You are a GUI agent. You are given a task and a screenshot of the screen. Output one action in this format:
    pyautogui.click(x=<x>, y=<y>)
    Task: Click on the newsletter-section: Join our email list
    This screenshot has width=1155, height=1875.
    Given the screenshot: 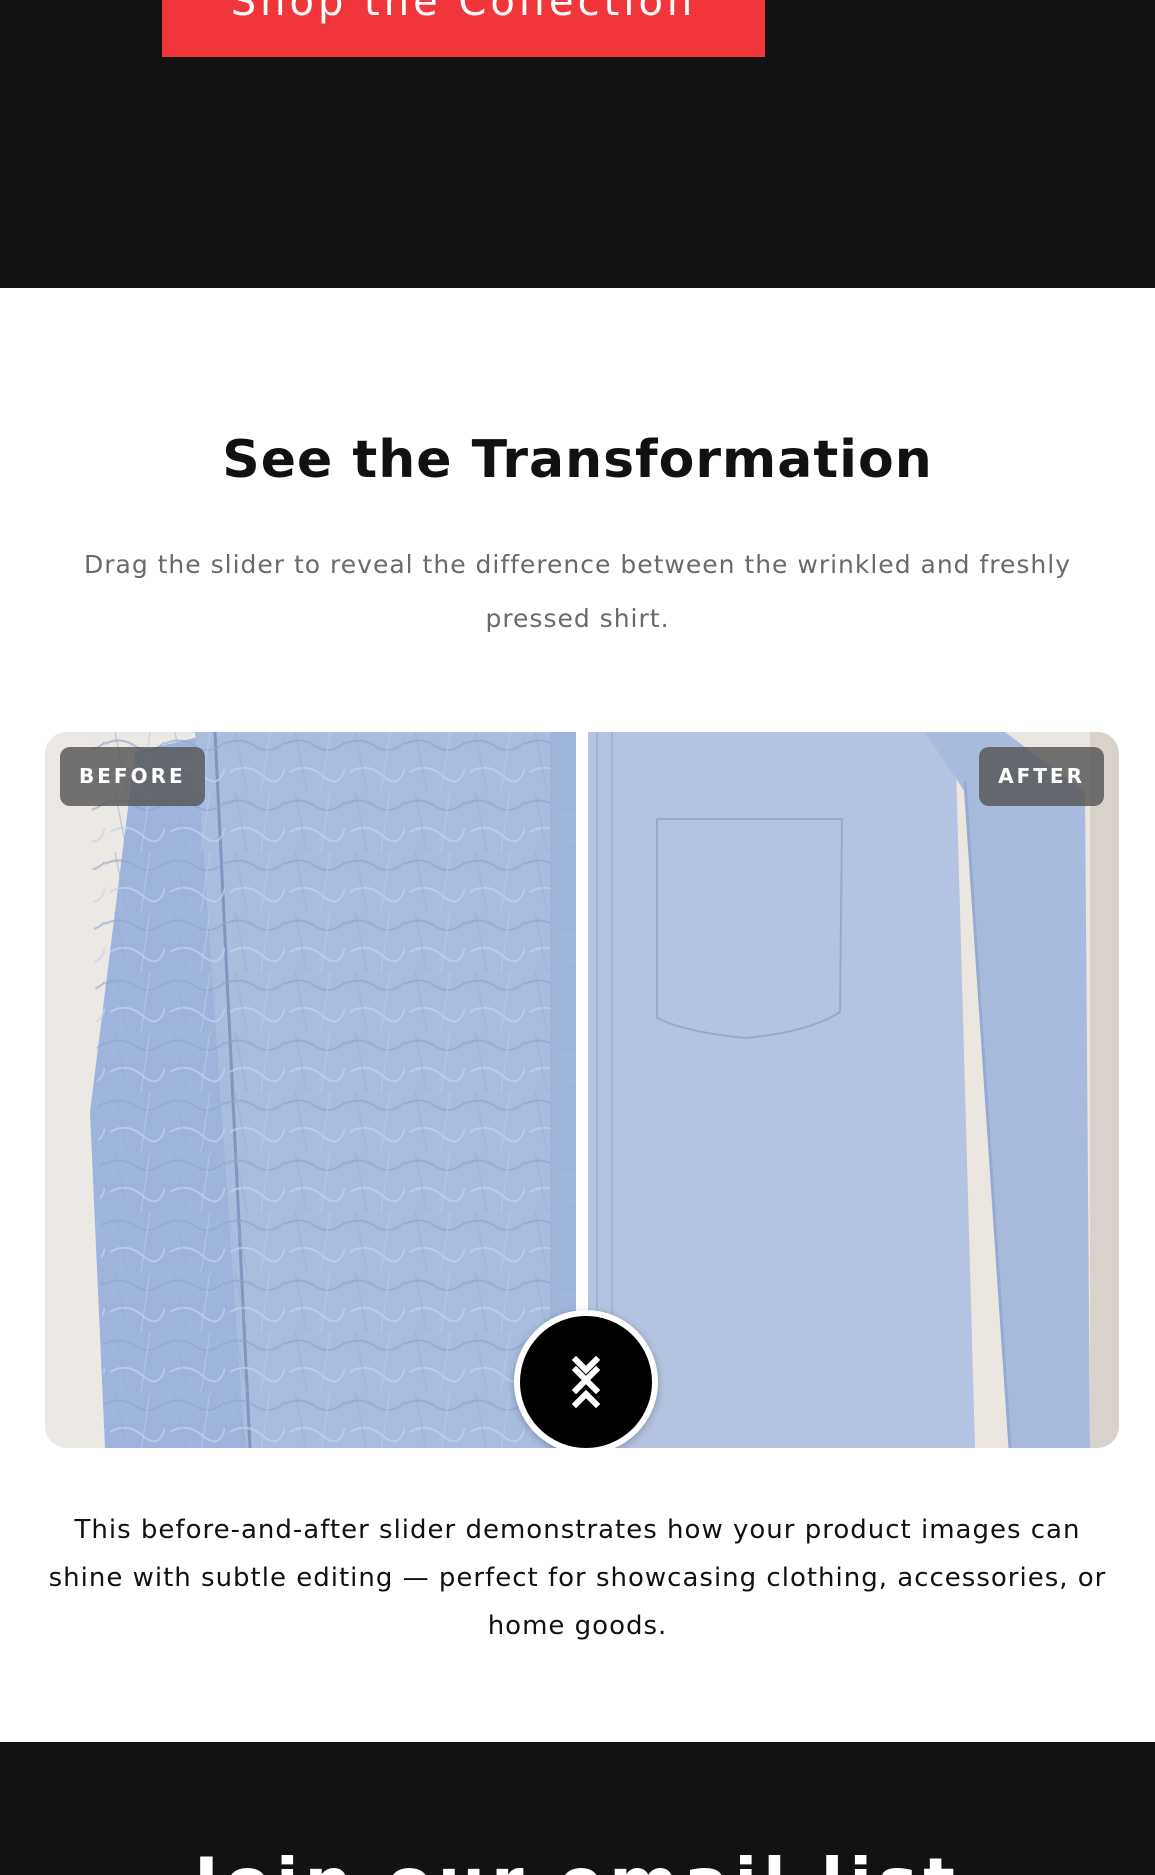 What is the action you would take?
    pyautogui.click(x=577, y=1808)
    